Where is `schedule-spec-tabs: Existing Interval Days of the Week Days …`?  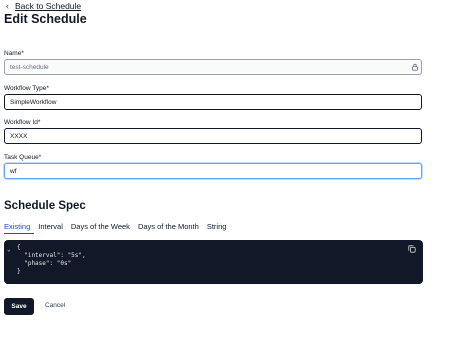
schedule-spec-tabs: Existing Interval Days of the Week Days … is located at coordinates (119, 228).